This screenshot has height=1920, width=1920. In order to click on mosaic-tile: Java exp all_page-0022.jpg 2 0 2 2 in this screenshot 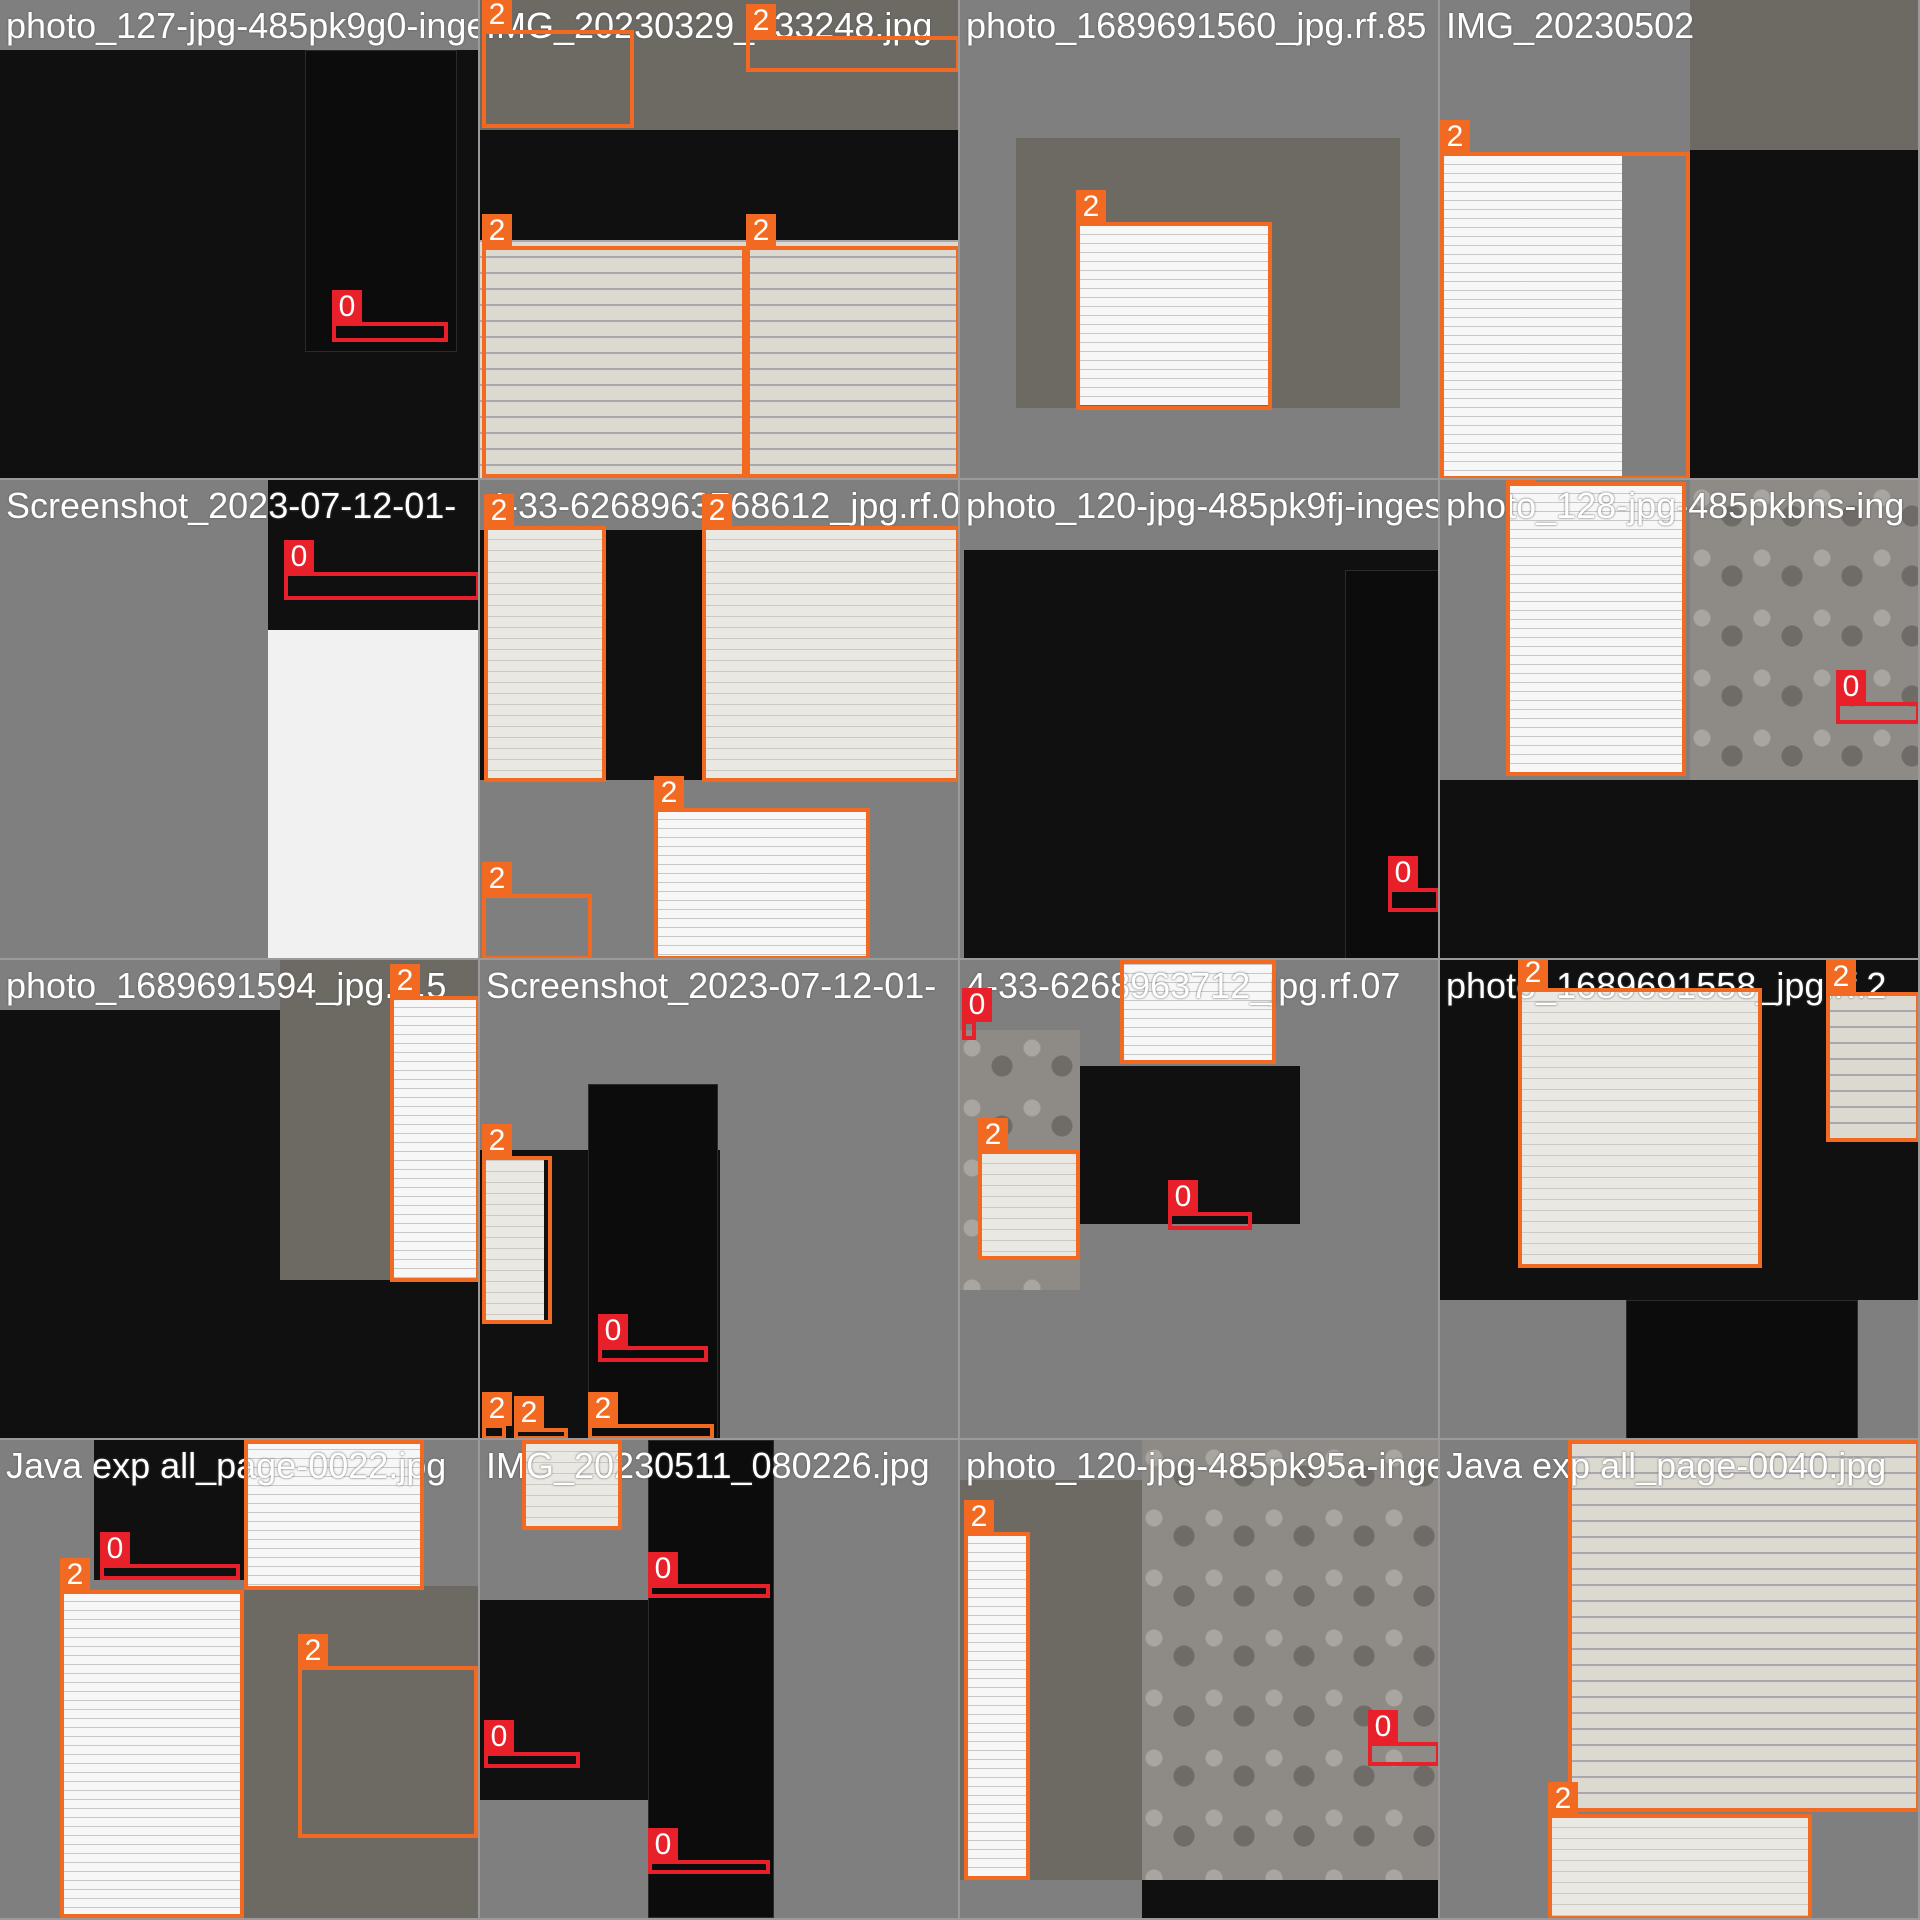, I will do `click(240, 1680)`.